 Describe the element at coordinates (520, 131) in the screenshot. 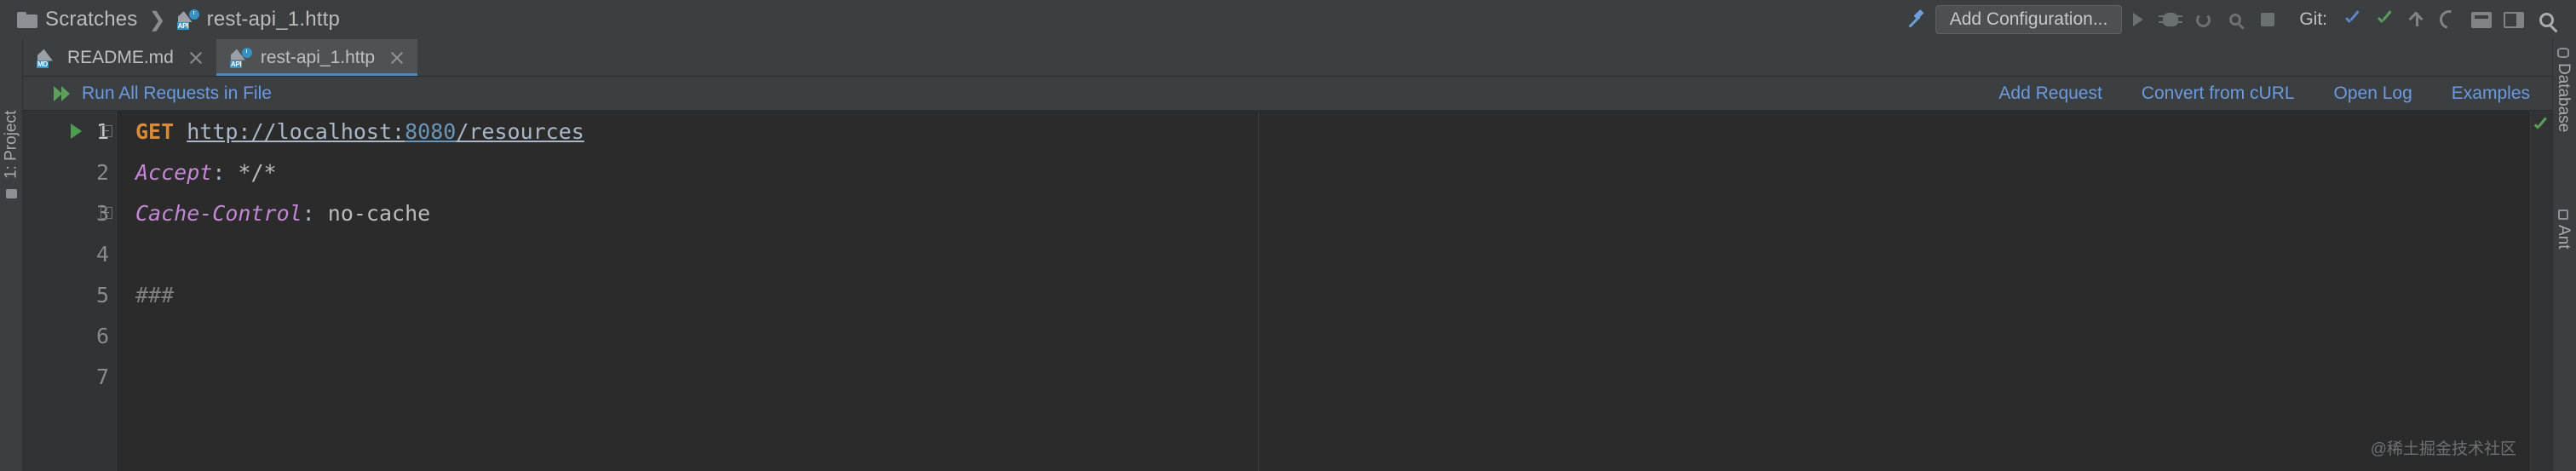

I see `code-token: /resources` at that location.